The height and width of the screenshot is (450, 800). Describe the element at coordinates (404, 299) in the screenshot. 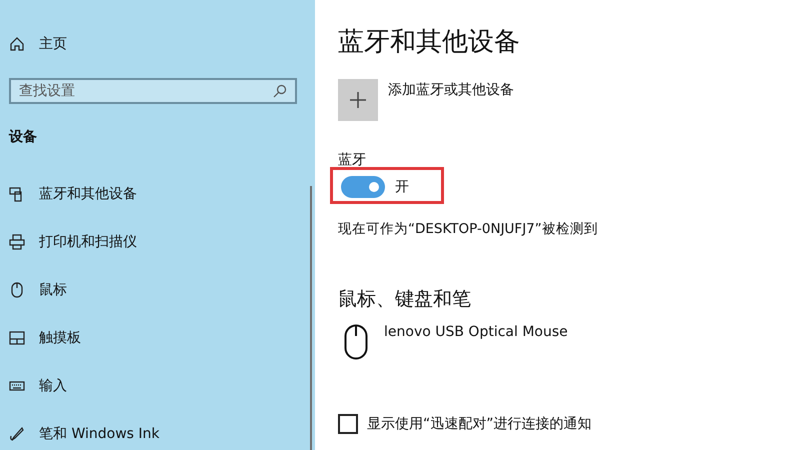

I see `section-heading: 鼠标、键盘和笔` at that location.